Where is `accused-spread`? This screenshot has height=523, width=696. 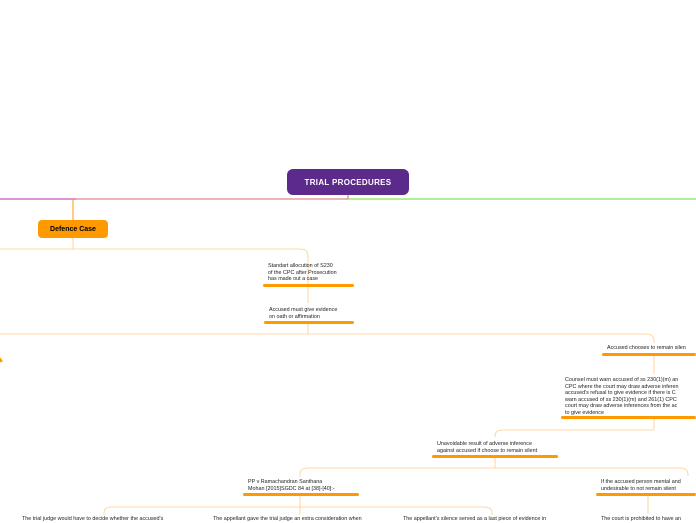 accused-spread is located at coordinates (327, 338).